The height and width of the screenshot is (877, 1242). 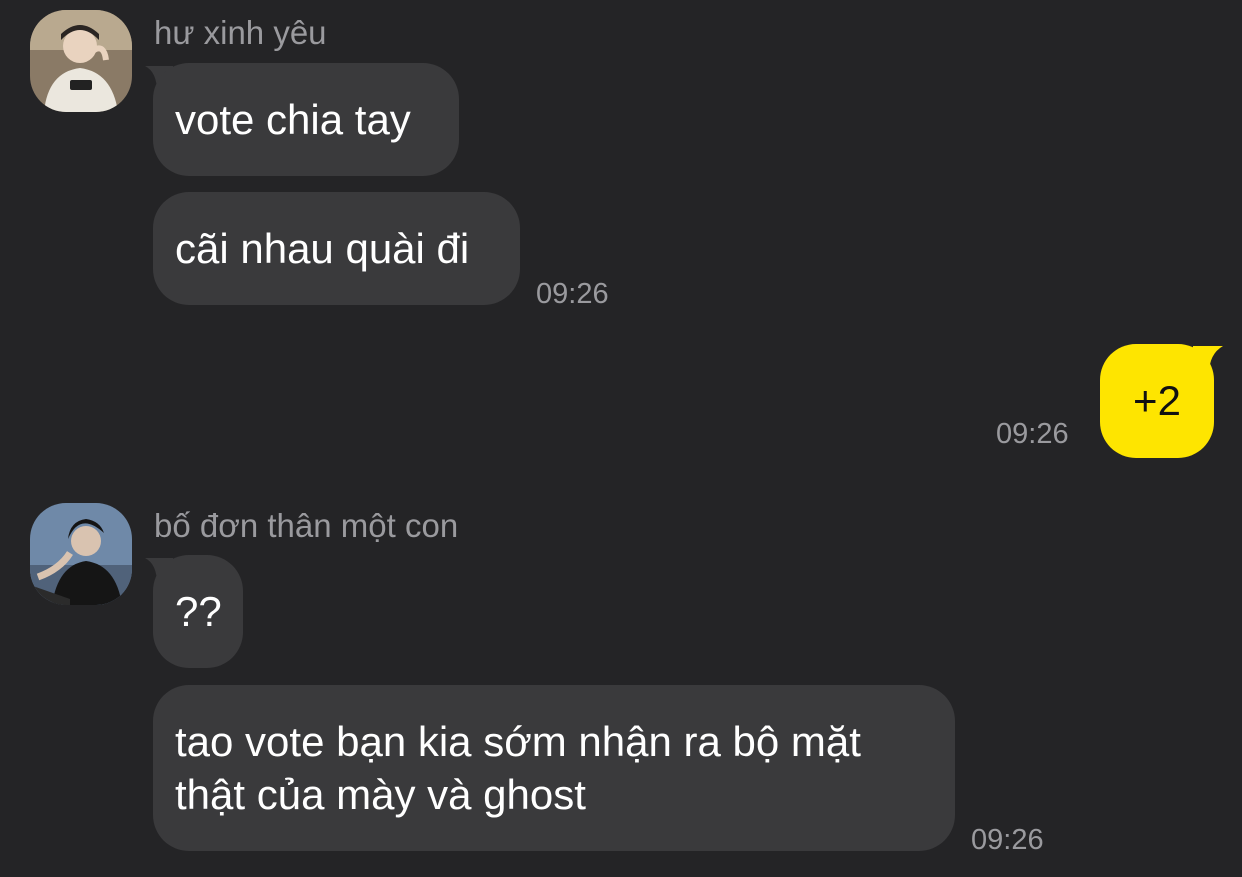 What do you see at coordinates (198, 611) in the screenshot?
I see `message-bubble: ??` at bounding box center [198, 611].